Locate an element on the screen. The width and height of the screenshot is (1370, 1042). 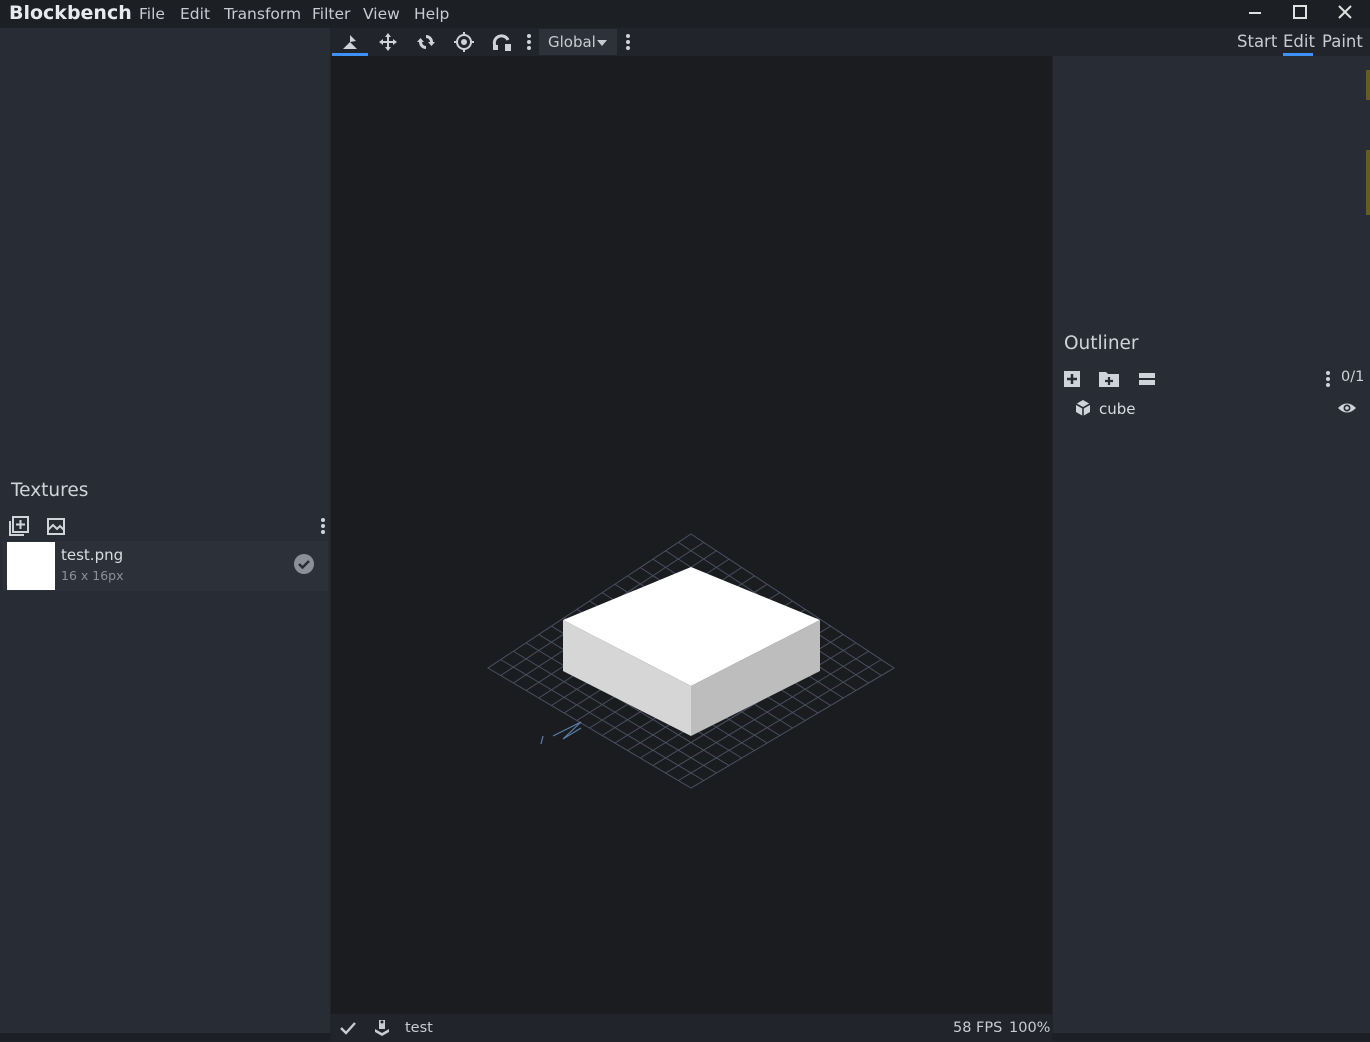
textures-more-icon is located at coordinates (323, 526).